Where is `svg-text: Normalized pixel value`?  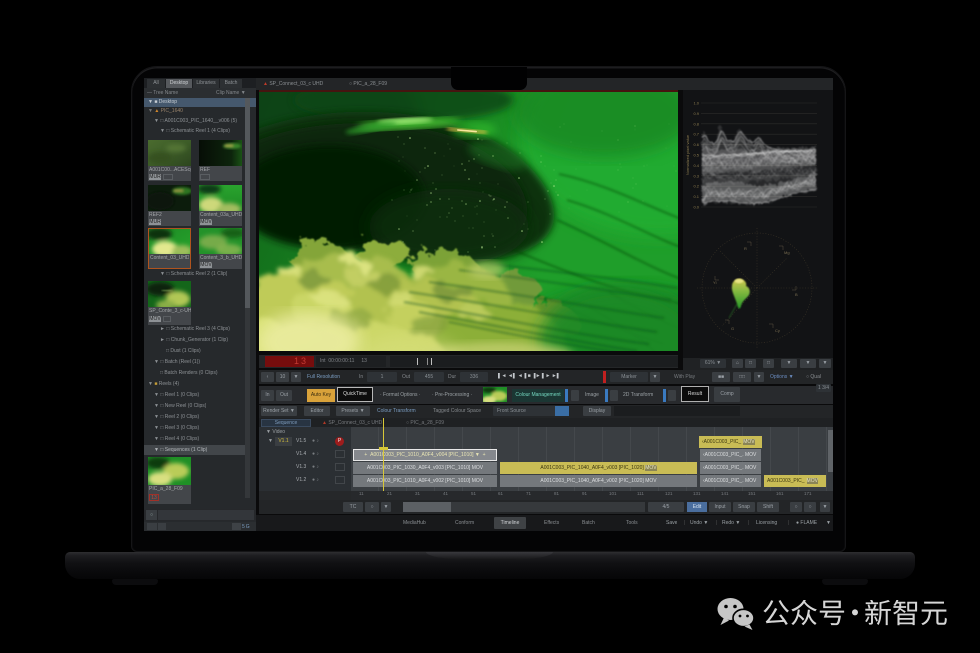
svg-text: Normalized pixel value is located at coordinates (687, 154).